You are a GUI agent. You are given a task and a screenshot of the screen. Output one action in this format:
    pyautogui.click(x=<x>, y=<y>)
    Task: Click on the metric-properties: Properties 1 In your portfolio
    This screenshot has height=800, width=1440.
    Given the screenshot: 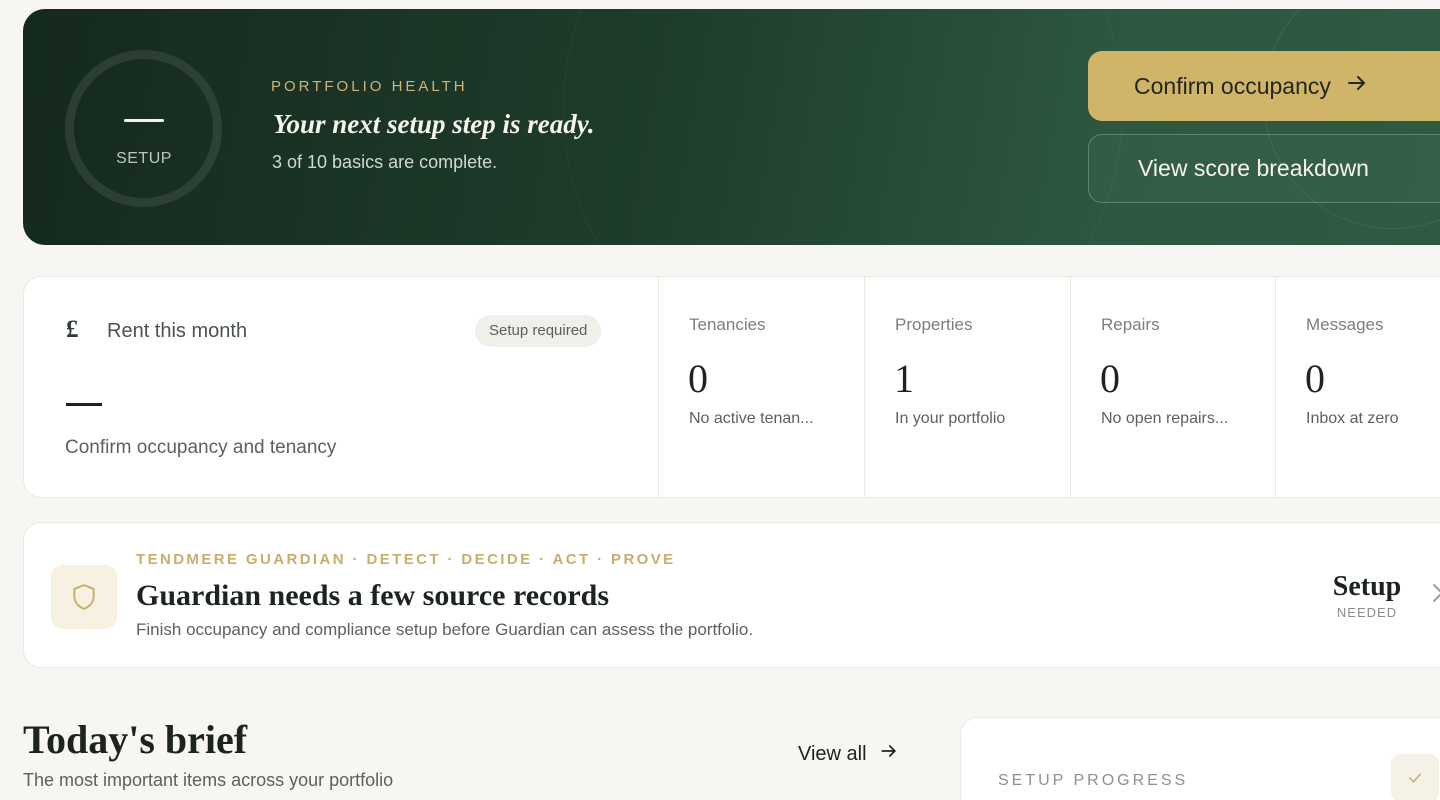 What is the action you would take?
    pyautogui.click(x=967, y=387)
    